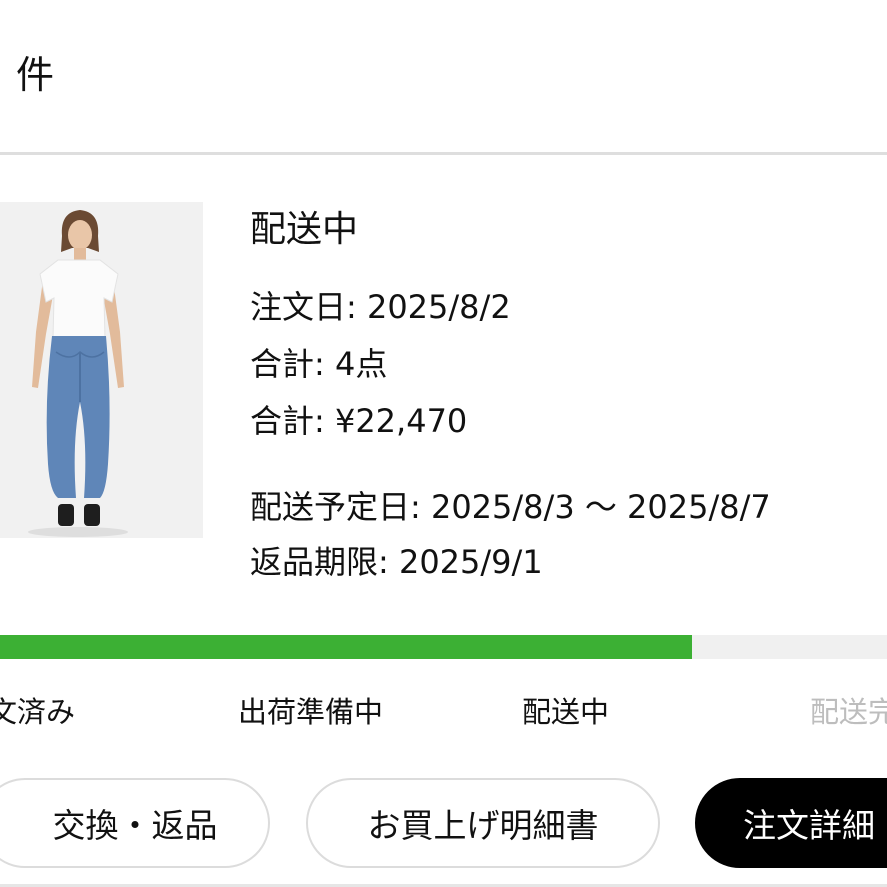 The image size is (887, 887). Describe the element at coordinates (566, 712) in the screenshot. I see `step-shipping: 配送中` at that location.